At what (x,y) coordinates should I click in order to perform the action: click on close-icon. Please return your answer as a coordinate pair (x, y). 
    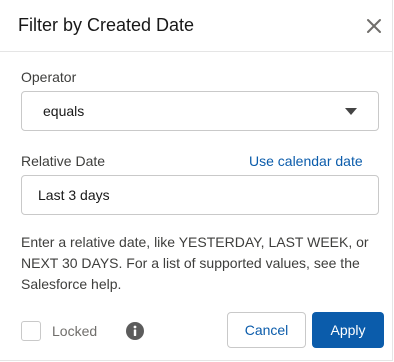
    Looking at the image, I should click on (374, 26).